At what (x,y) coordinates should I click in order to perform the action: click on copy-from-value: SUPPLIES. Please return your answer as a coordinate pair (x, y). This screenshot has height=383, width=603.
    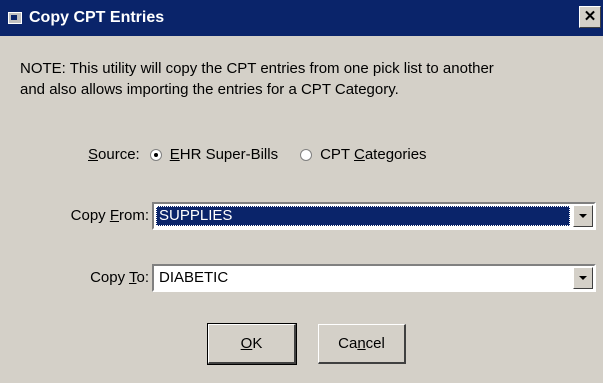
    Looking at the image, I should click on (363, 216).